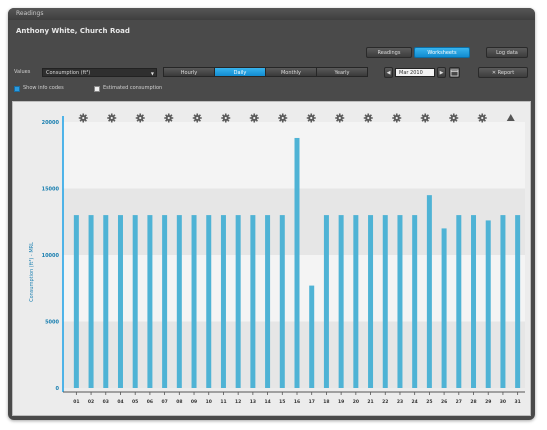 Image resolution: width=547 pixels, height=430 pixels. Describe the element at coordinates (441, 72) in the screenshot. I see `arrow-right-icon: ▶` at that location.